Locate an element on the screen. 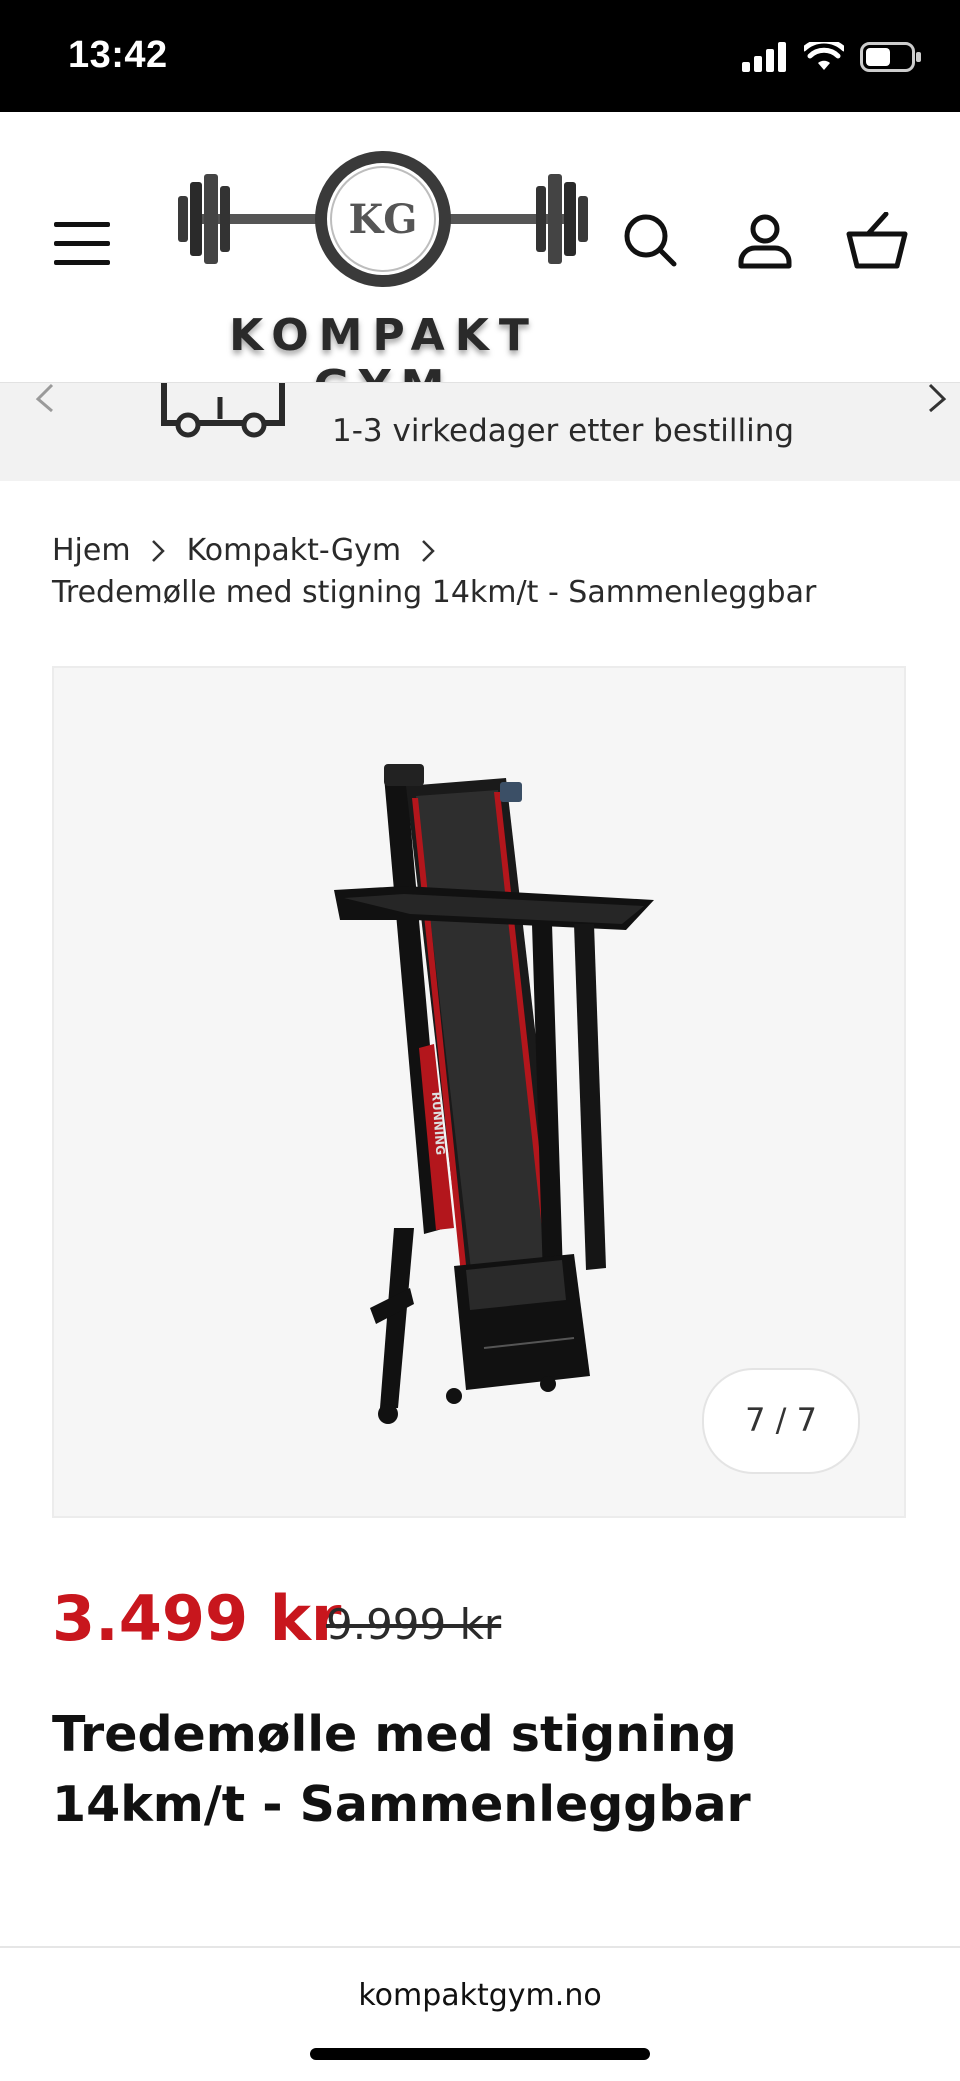 The height and width of the screenshot is (2081, 960). wifi-icon is located at coordinates (824, 56).